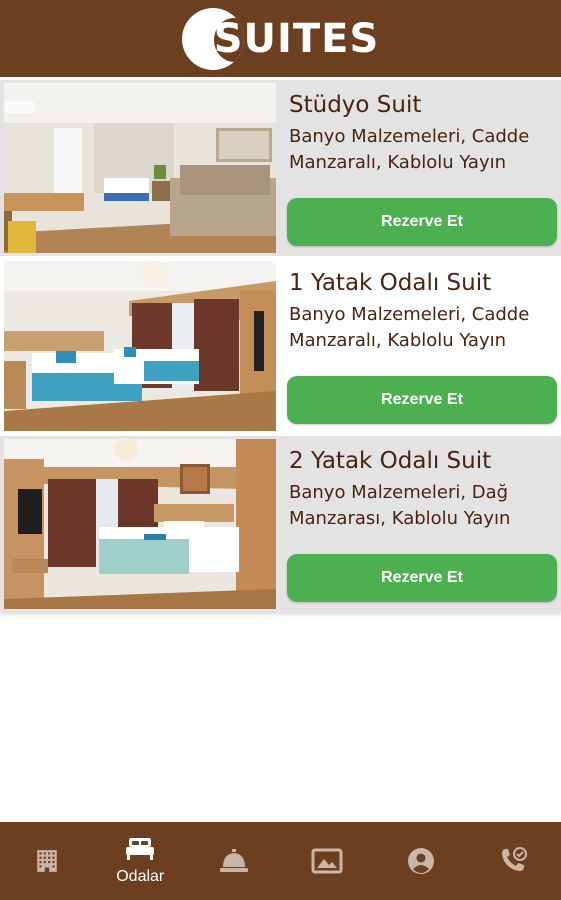  I want to click on account-icon, so click(420, 861).